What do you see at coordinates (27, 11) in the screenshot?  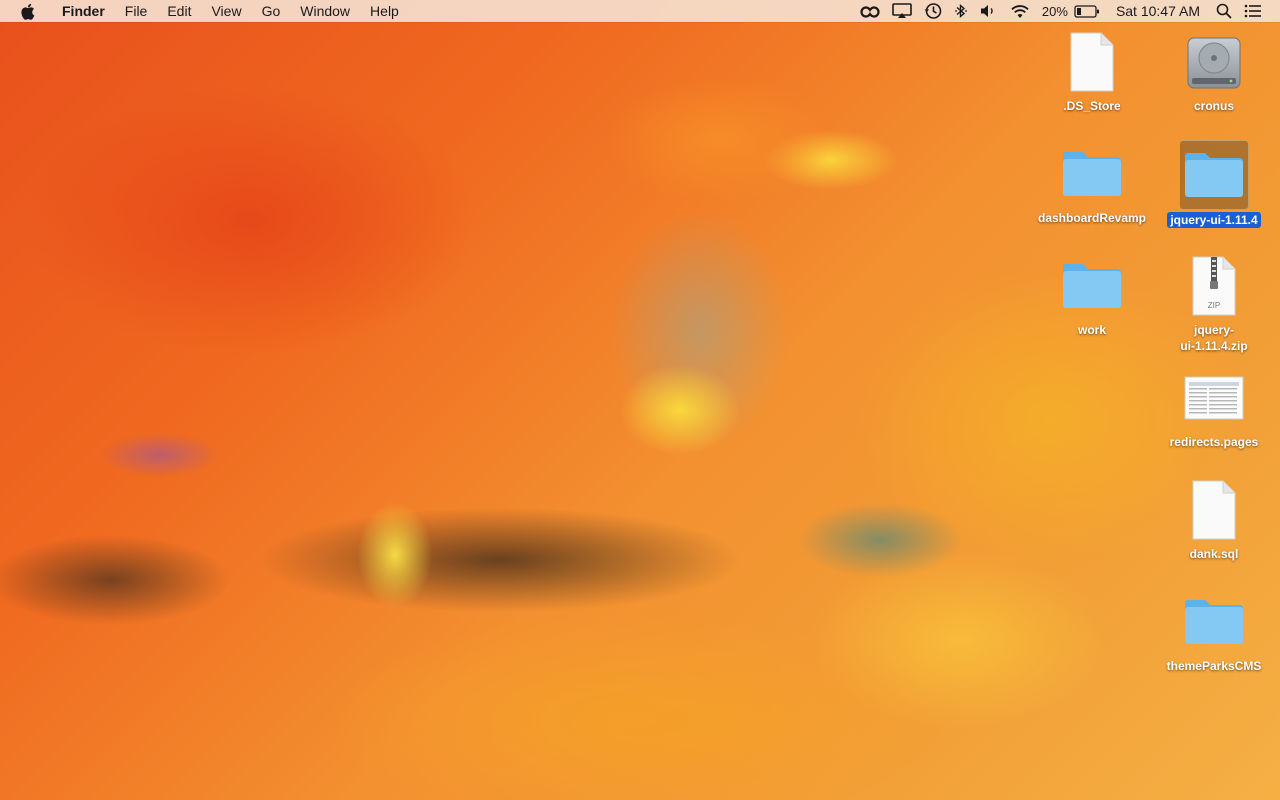 I see `apple-menu-icon` at bounding box center [27, 11].